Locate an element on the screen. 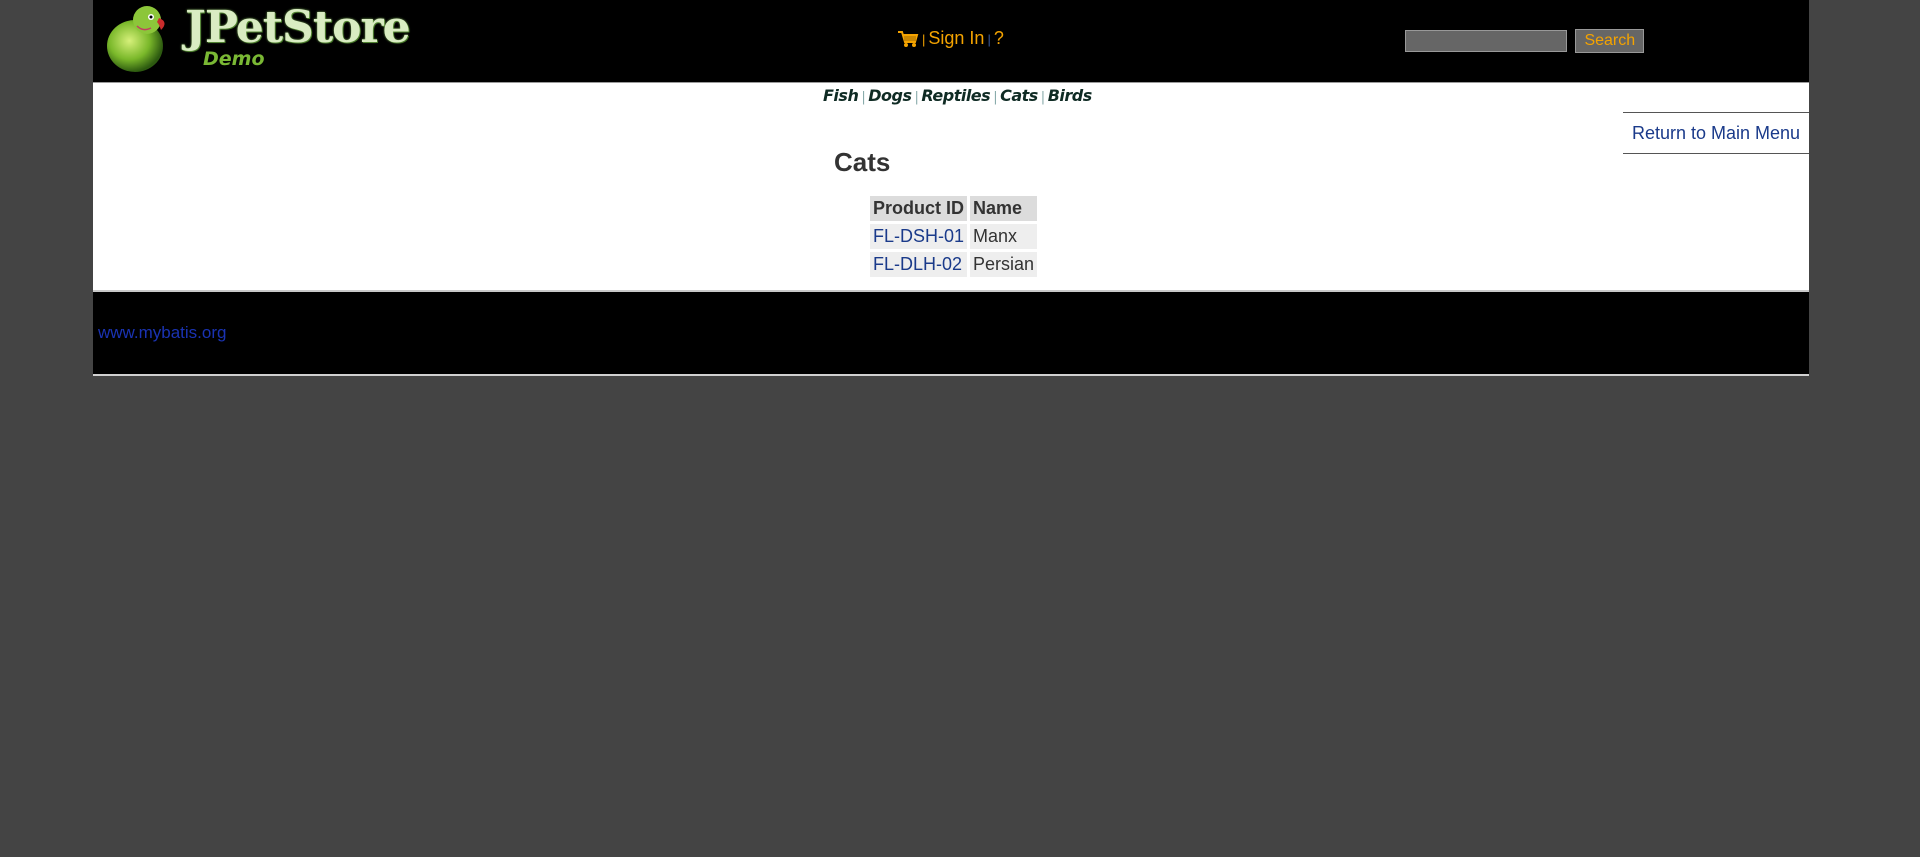  search-form: Search is located at coordinates (1525, 41).